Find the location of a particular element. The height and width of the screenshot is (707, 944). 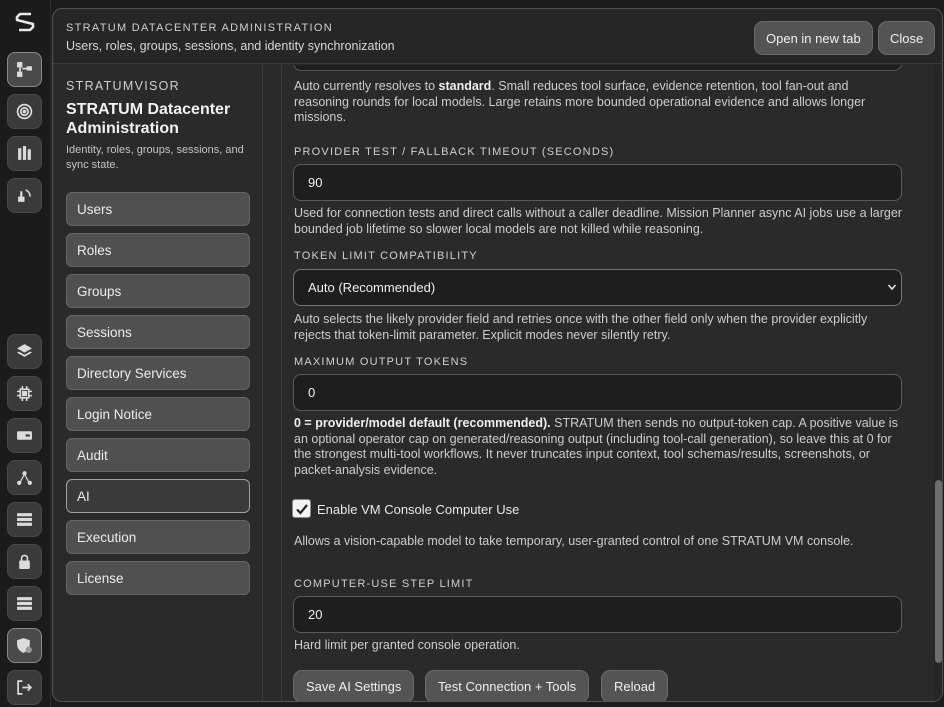

nav-eyebrow: STRATUMVISOR is located at coordinates (123, 86).